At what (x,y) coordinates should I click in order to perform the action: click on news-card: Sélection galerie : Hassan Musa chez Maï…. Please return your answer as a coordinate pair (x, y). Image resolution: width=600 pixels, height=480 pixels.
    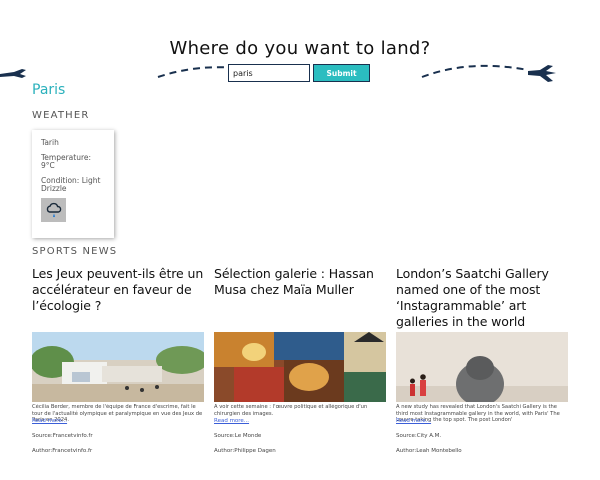
    Looking at the image, I should click on (300, 360).